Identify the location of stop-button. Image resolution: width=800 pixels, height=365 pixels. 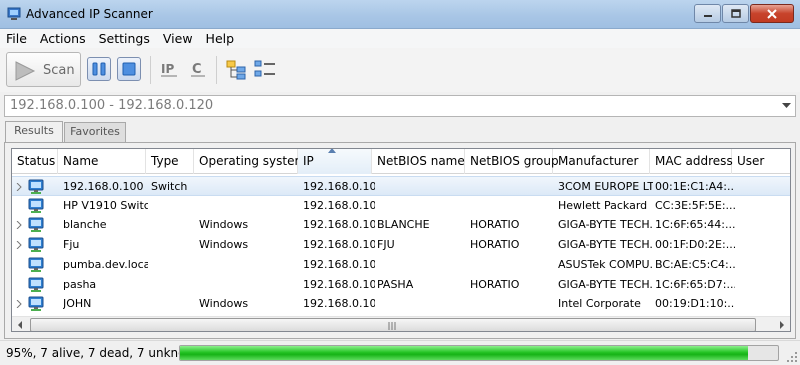
(129, 69).